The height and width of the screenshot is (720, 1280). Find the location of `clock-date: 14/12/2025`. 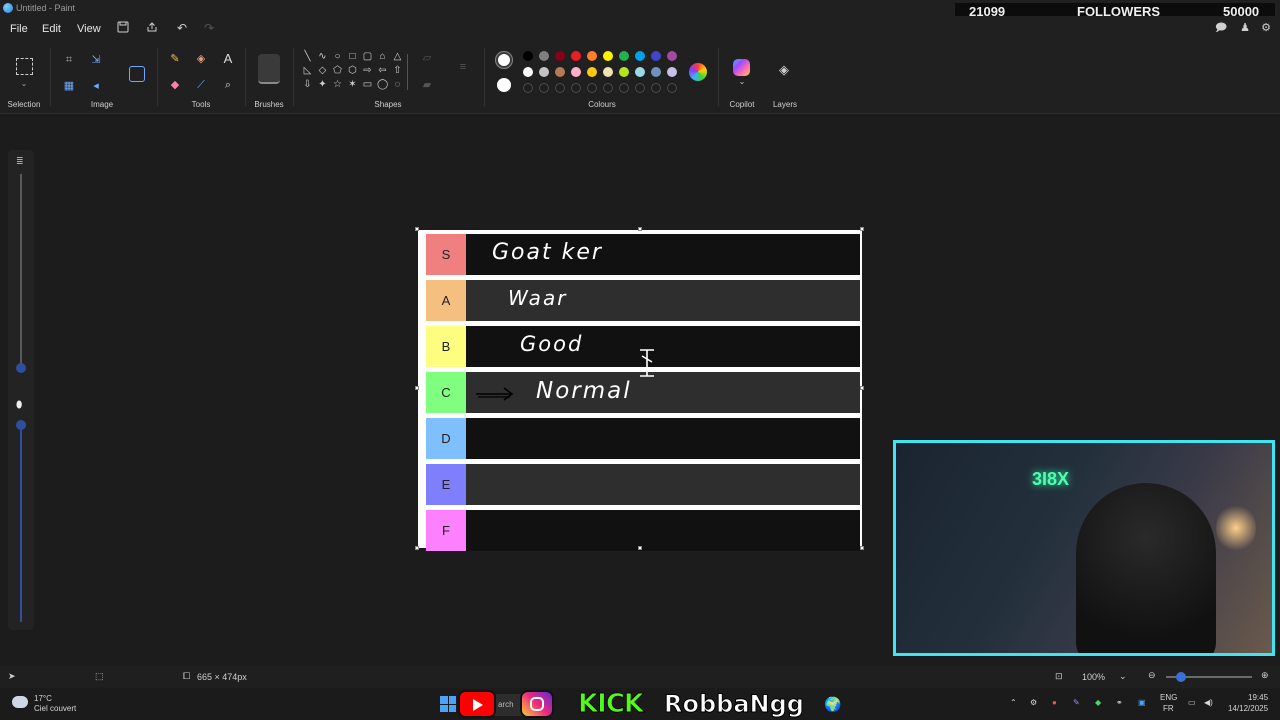

clock-date: 14/12/2025 is located at coordinates (1248, 708).